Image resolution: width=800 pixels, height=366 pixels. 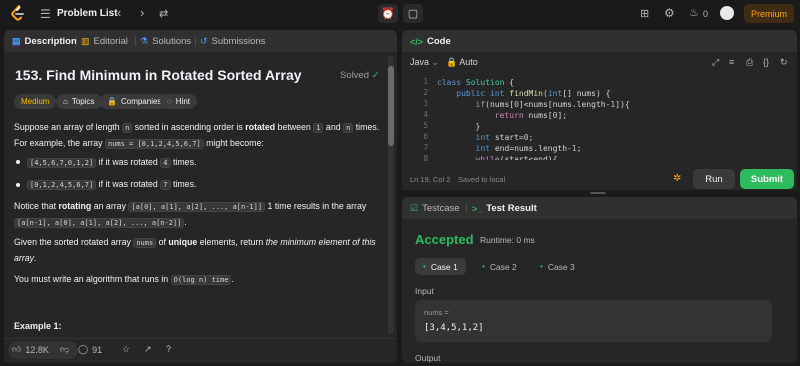 I want to click on format-lines-icon: ≡, so click(x=731, y=62).